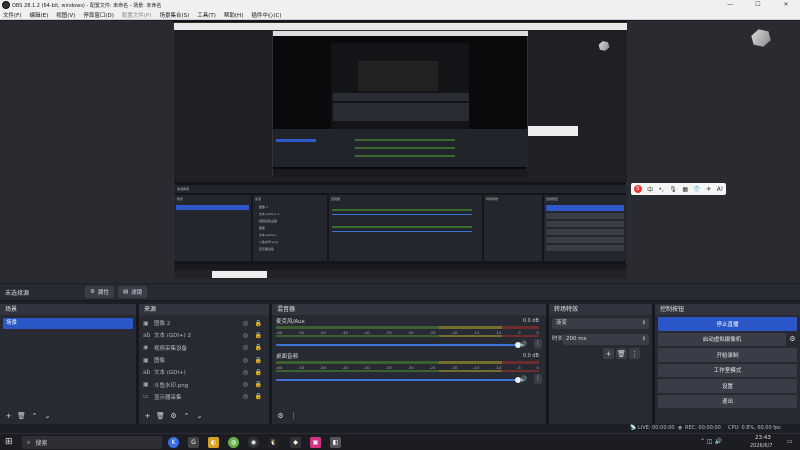 The width and height of the screenshot is (800, 450). What do you see at coordinates (175, 15) in the screenshot?
I see `menu-scene-collection: 场景集合(S)` at bounding box center [175, 15].